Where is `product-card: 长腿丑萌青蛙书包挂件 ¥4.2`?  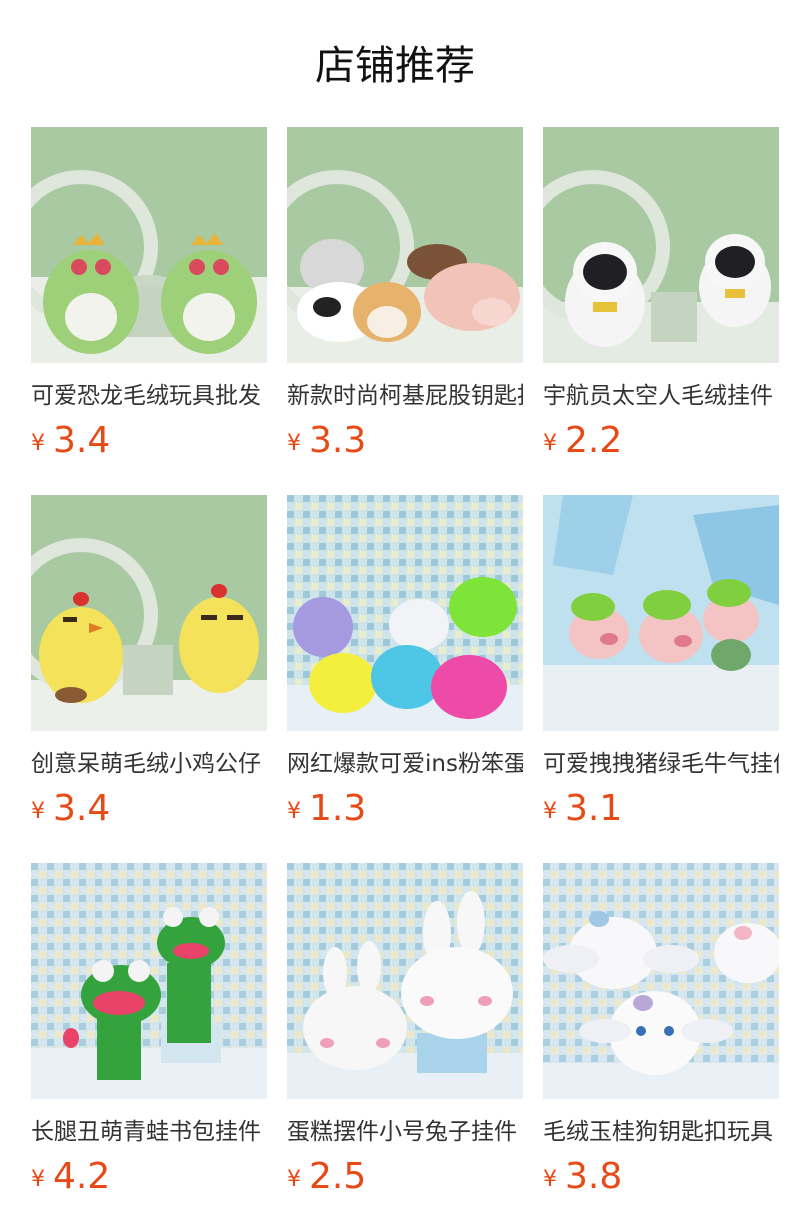
product-card: 长腿丑萌青蛙书包挂件 ¥4.2 is located at coordinates (149, 1030).